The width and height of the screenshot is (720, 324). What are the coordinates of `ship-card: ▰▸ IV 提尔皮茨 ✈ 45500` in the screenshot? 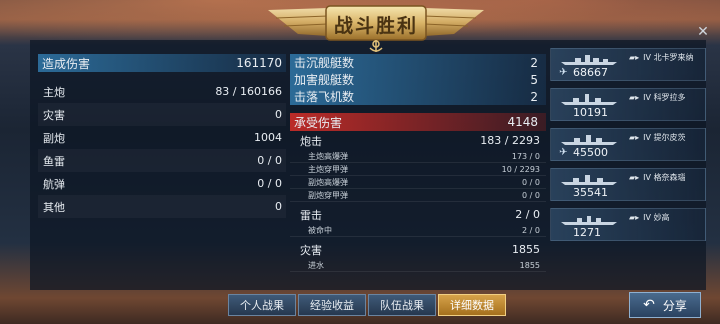 It's located at (628, 144).